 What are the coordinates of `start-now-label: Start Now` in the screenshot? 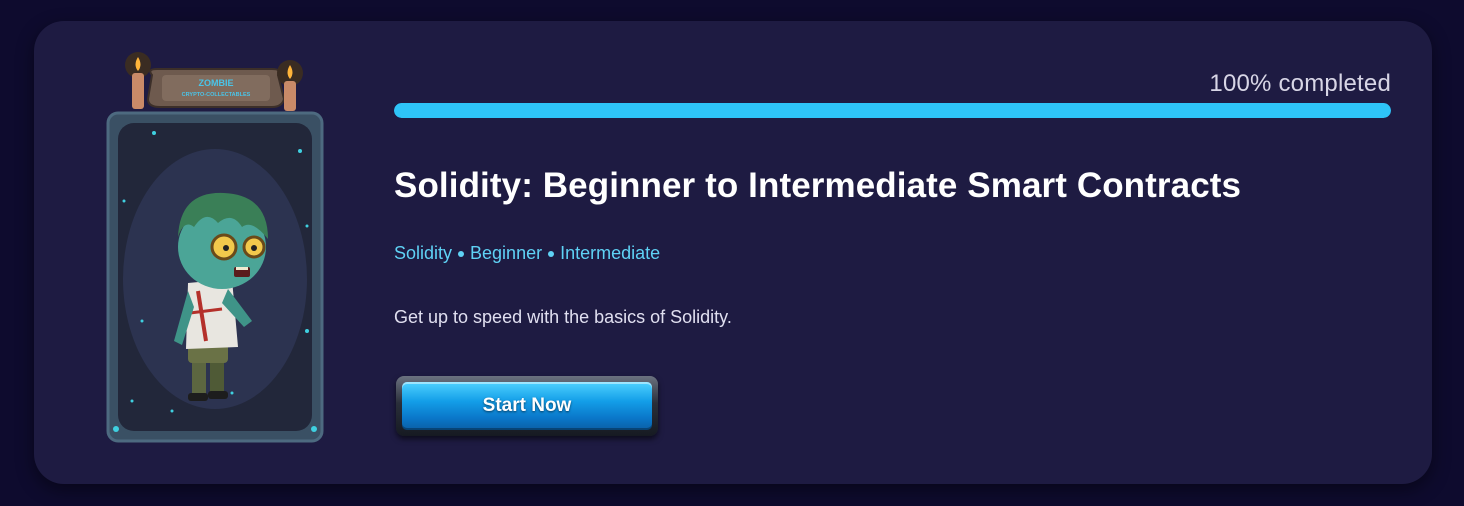 It's located at (527, 405).